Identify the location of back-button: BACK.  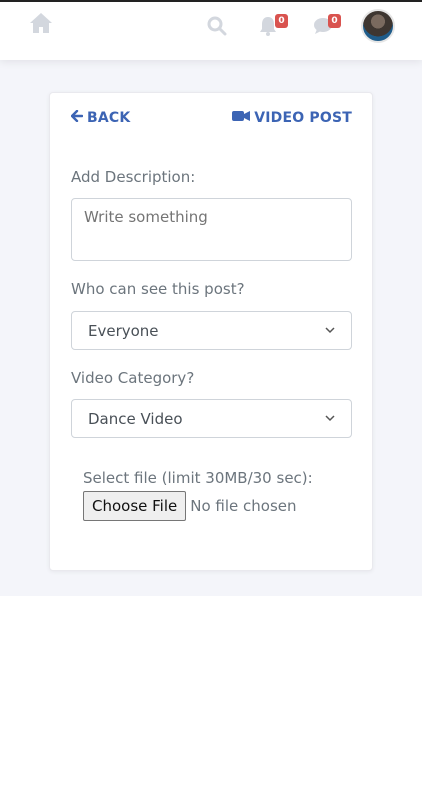
(100, 117).